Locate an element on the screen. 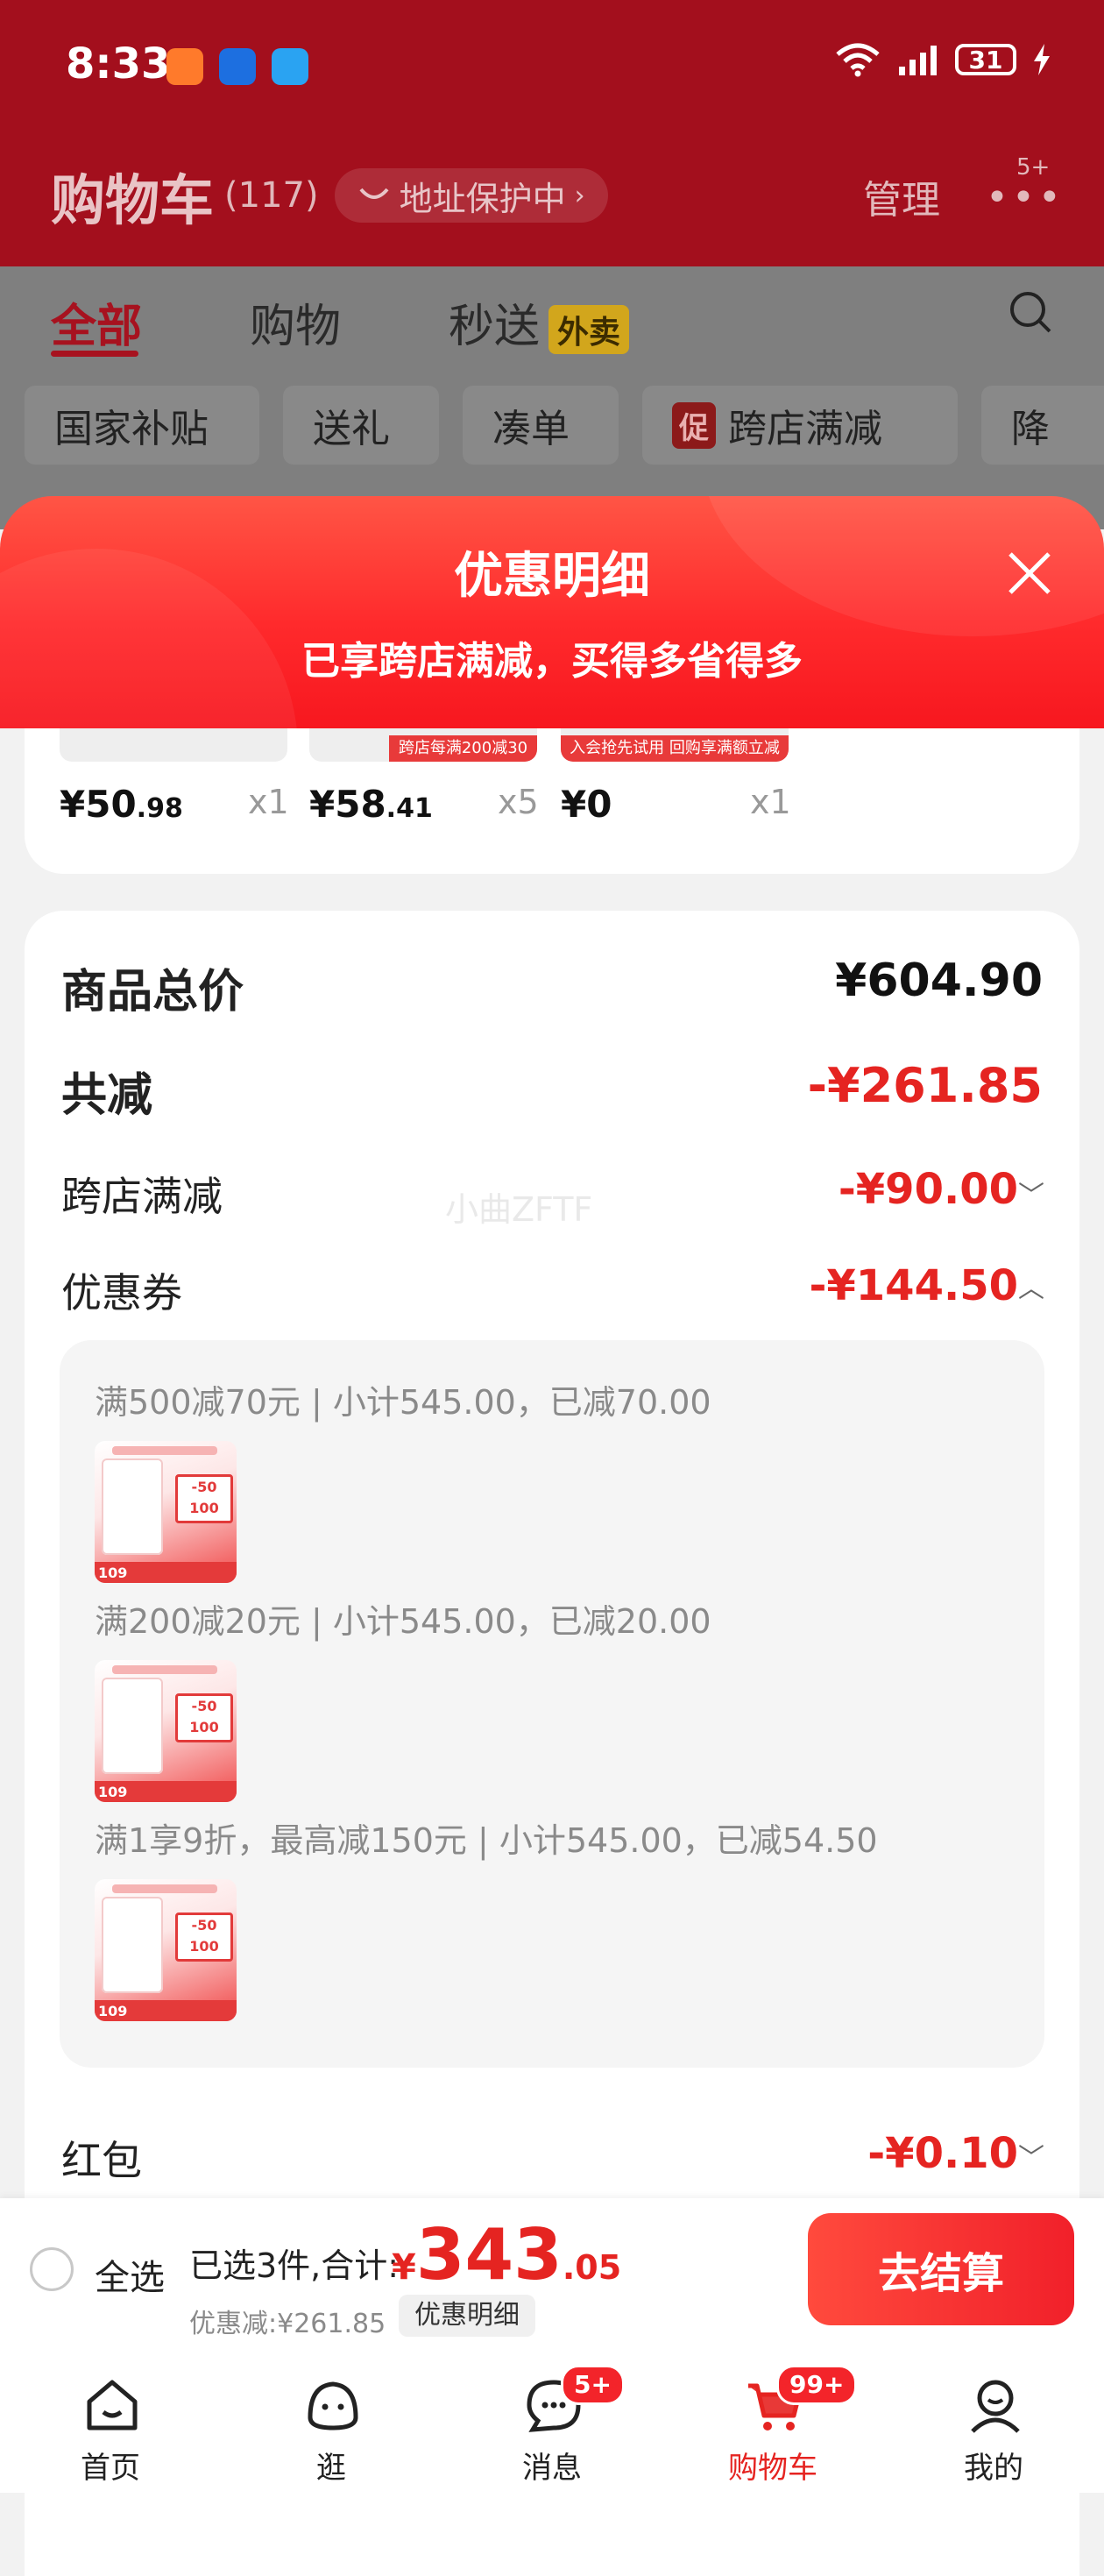 The height and width of the screenshot is (2576, 1104). manage-button: 管理 is located at coordinates (901, 196).